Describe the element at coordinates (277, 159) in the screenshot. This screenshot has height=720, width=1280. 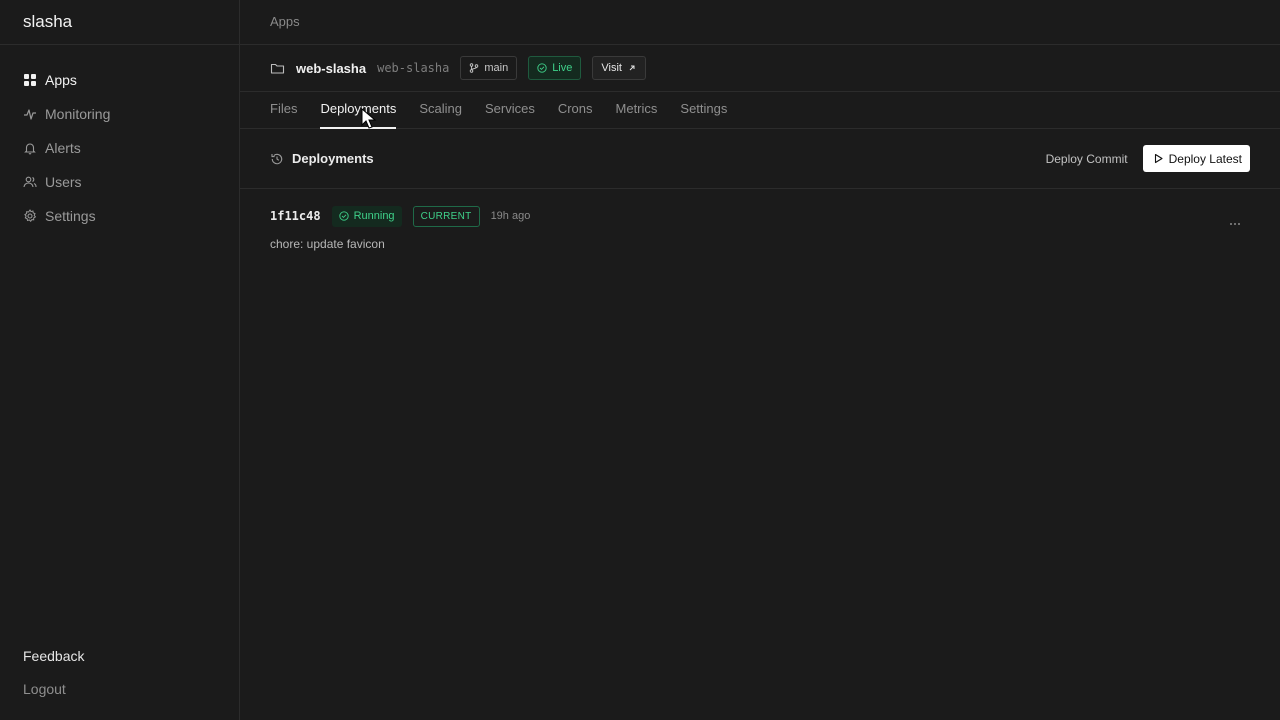
I see `history-icon` at that location.